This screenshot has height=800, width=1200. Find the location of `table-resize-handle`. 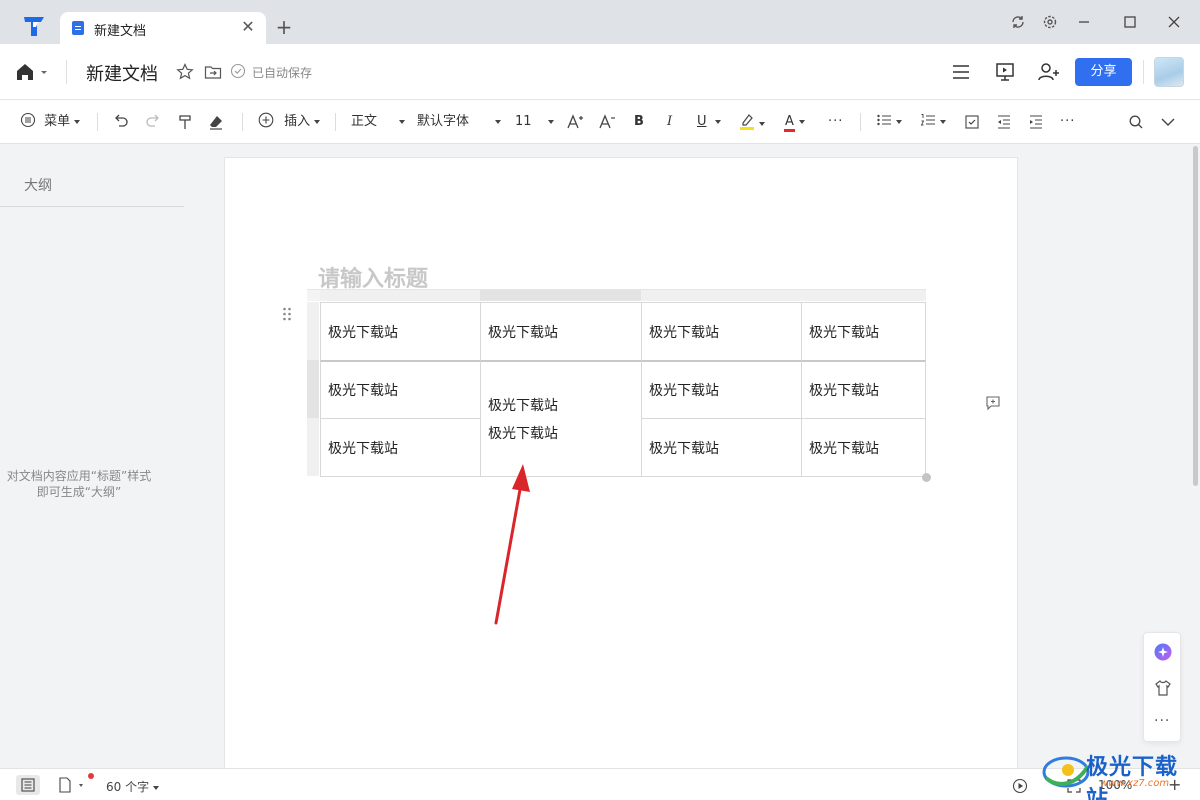

table-resize-handle is located at coordinates (926, 477).